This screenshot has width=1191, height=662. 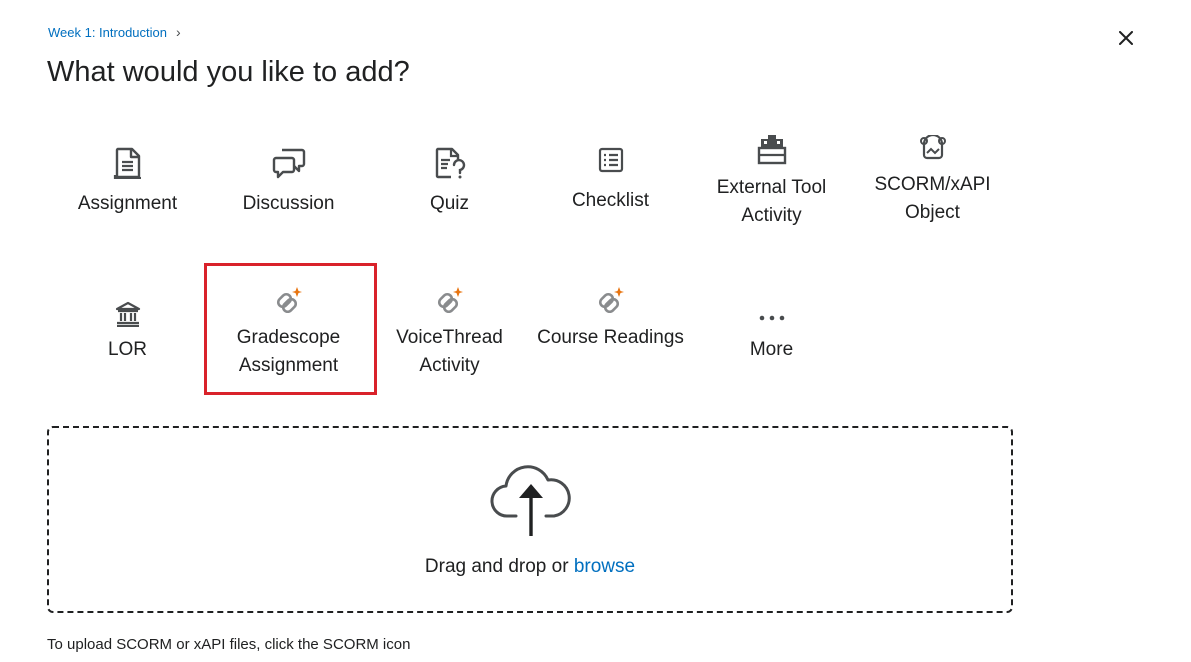 What do you see at coordinates (610, 179) in the screenshot?
I see `tile-checklist: Checklist` at bounding box center [610, 179].